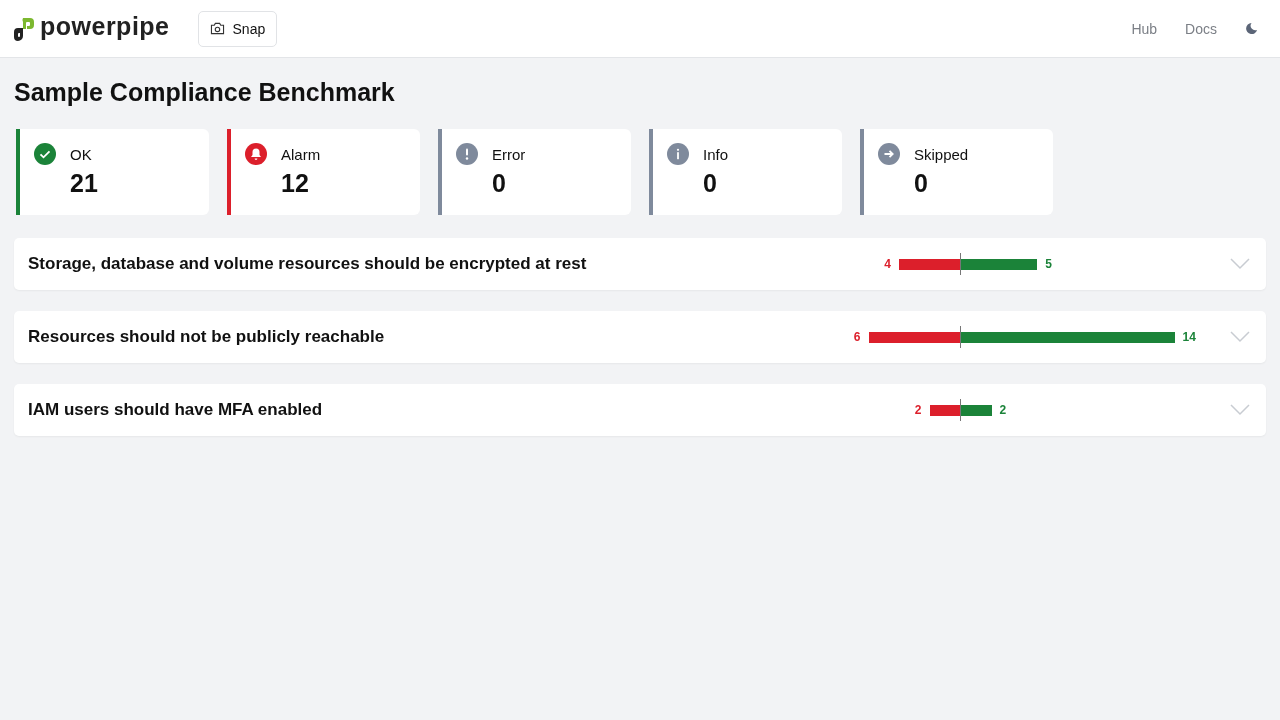 The width and height of the screenshot is (1280, 720). Describe the element at coordinates (217, 28) in the screenshot. I see `camera-icon` at that location.